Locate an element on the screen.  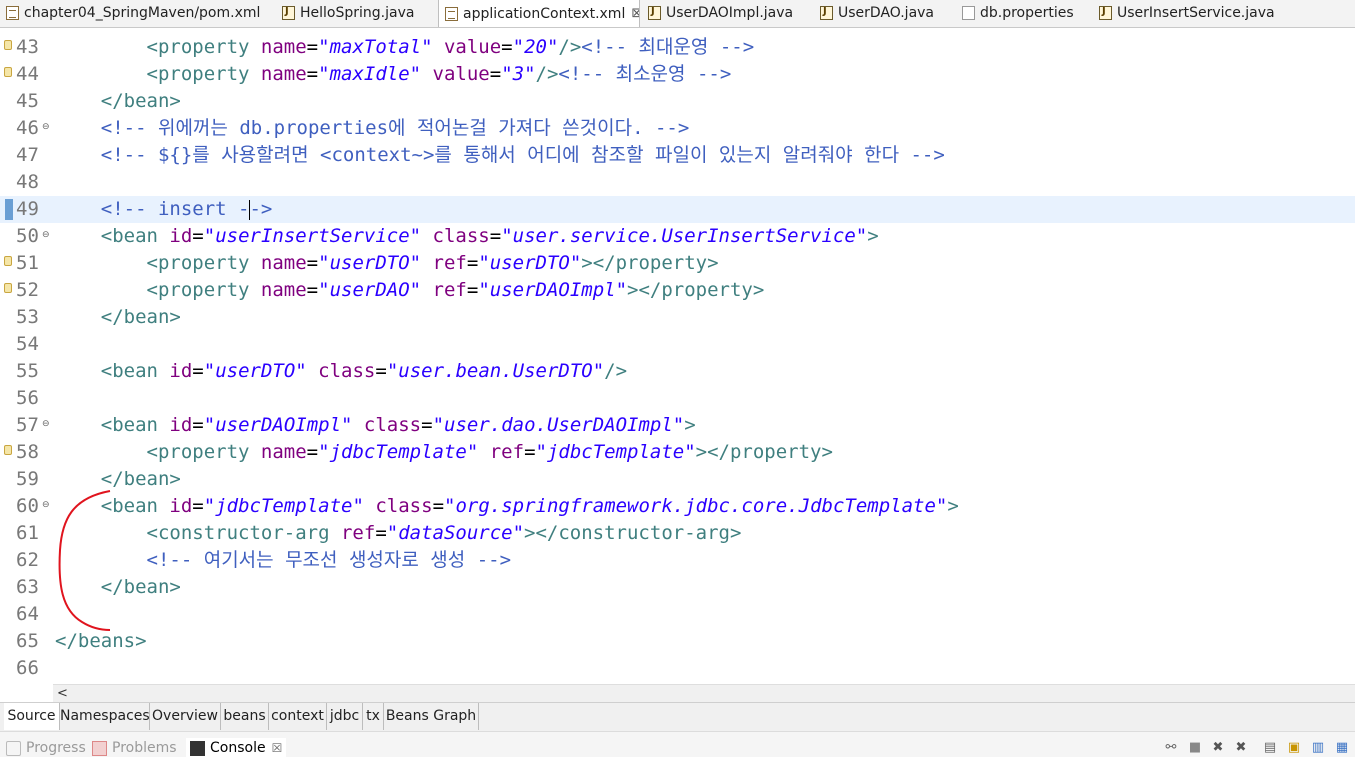
line-number: 44 is located at coordinates (27, 74).